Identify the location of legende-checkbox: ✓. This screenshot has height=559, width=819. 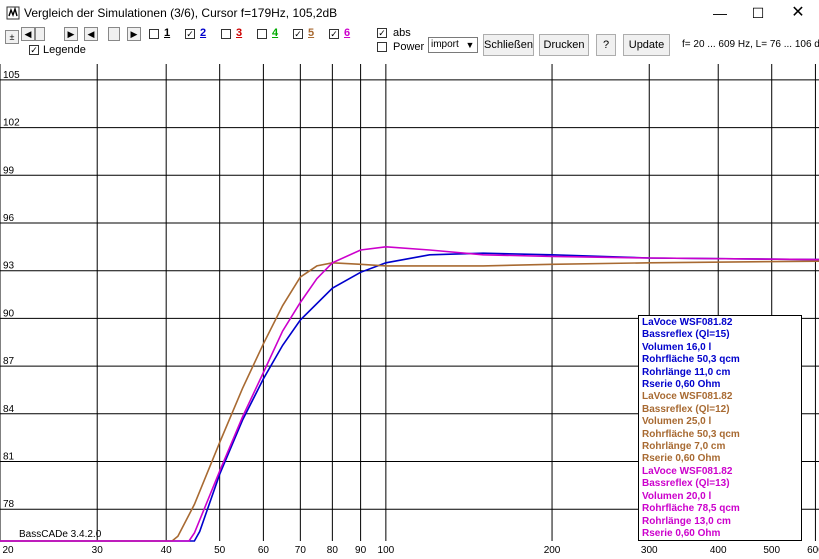
(34, 50).